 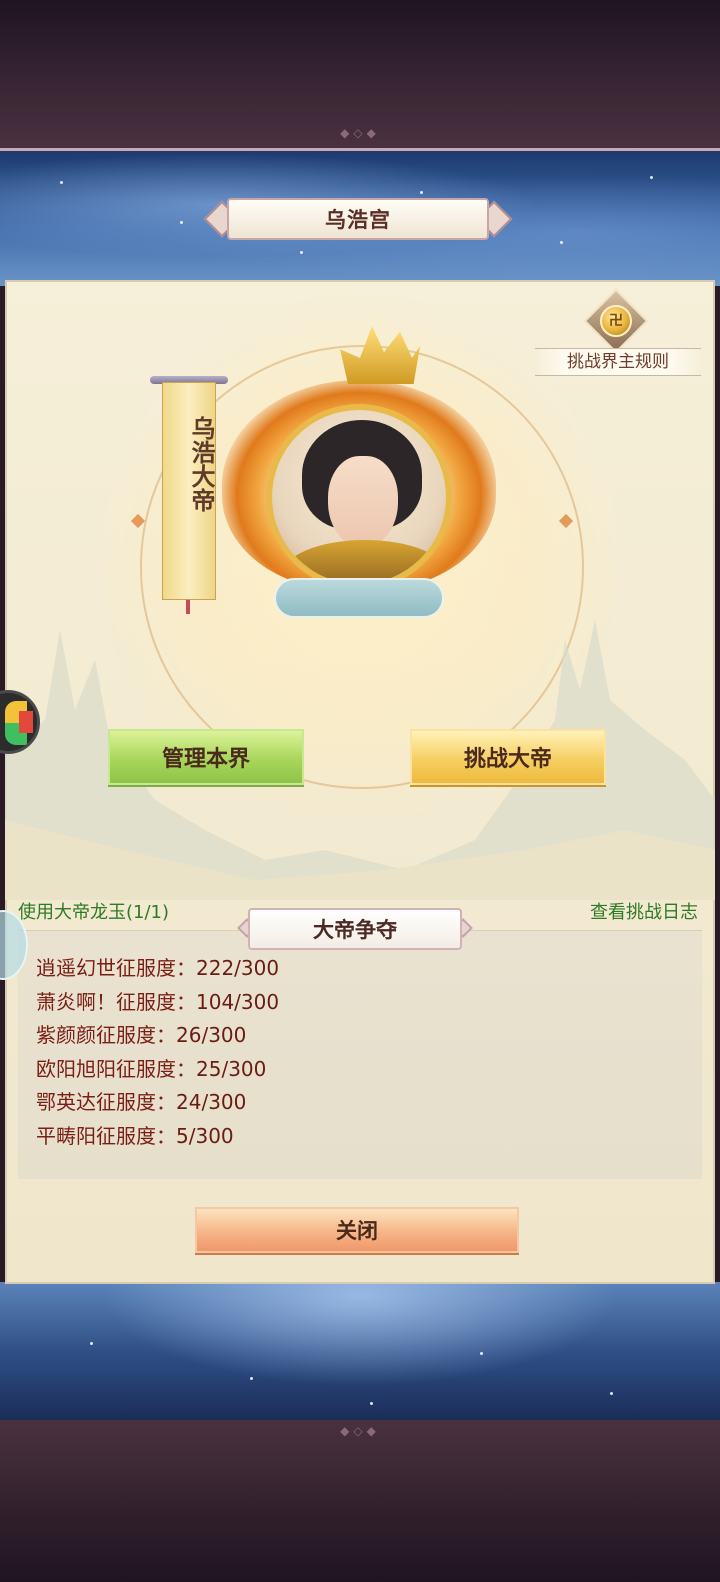 What do you see at coordinates (158, 1001) in the screenshot?
I see `list-item: 萧炎啊！征服度：104/300` at bounding box center [158, 1001].